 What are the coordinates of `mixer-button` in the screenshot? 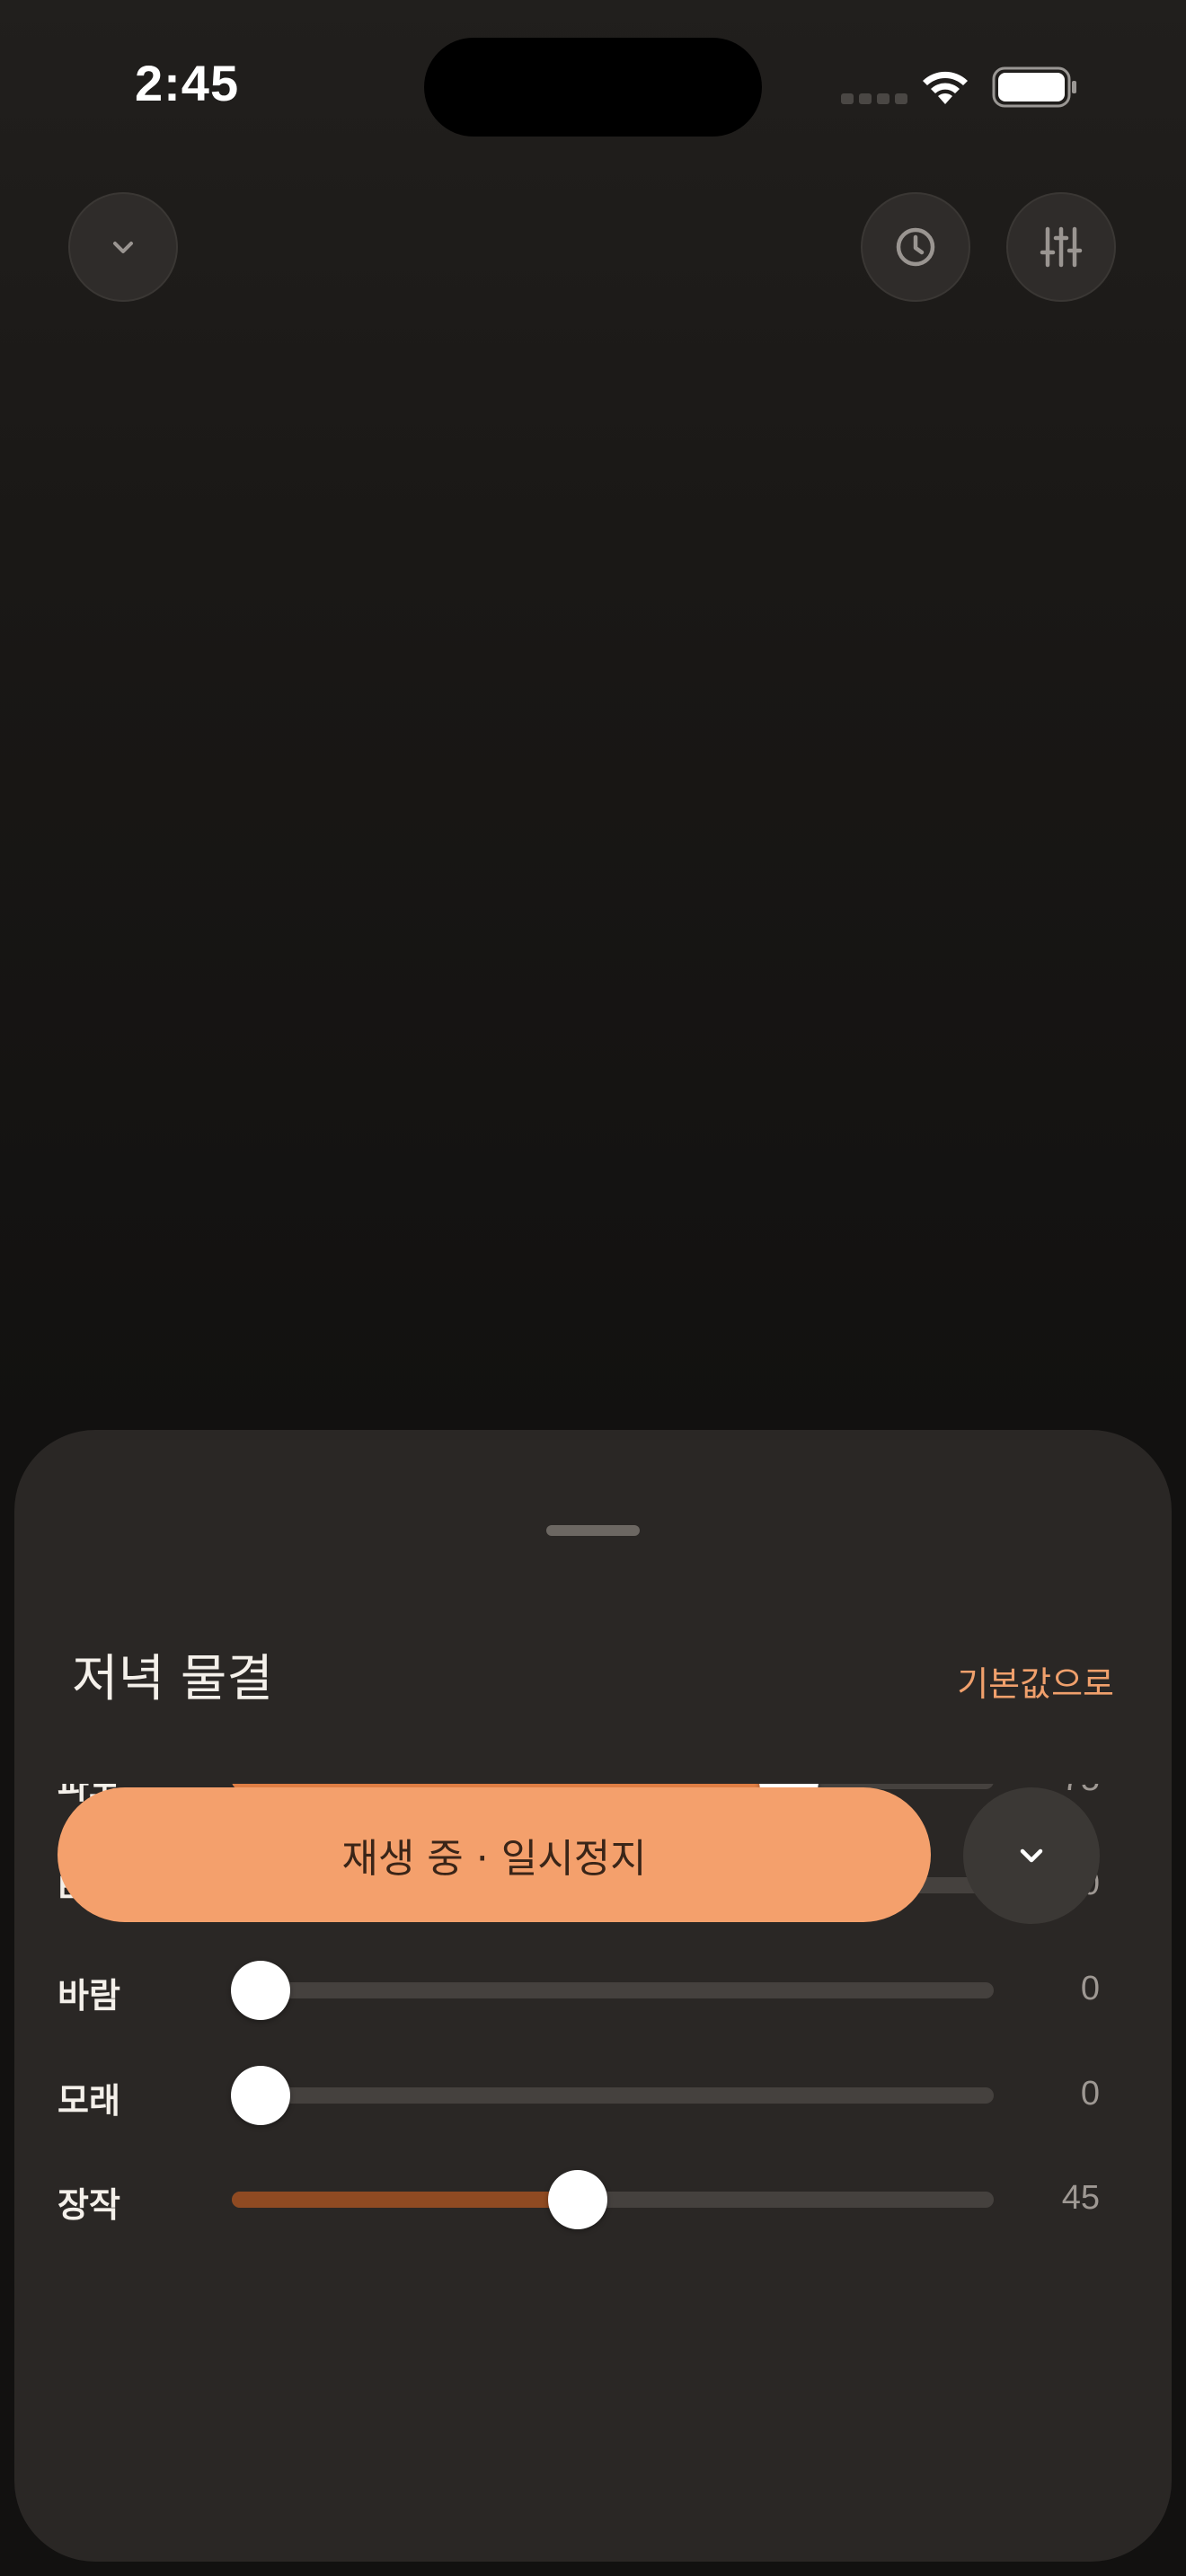 It's located at (1061, 247).